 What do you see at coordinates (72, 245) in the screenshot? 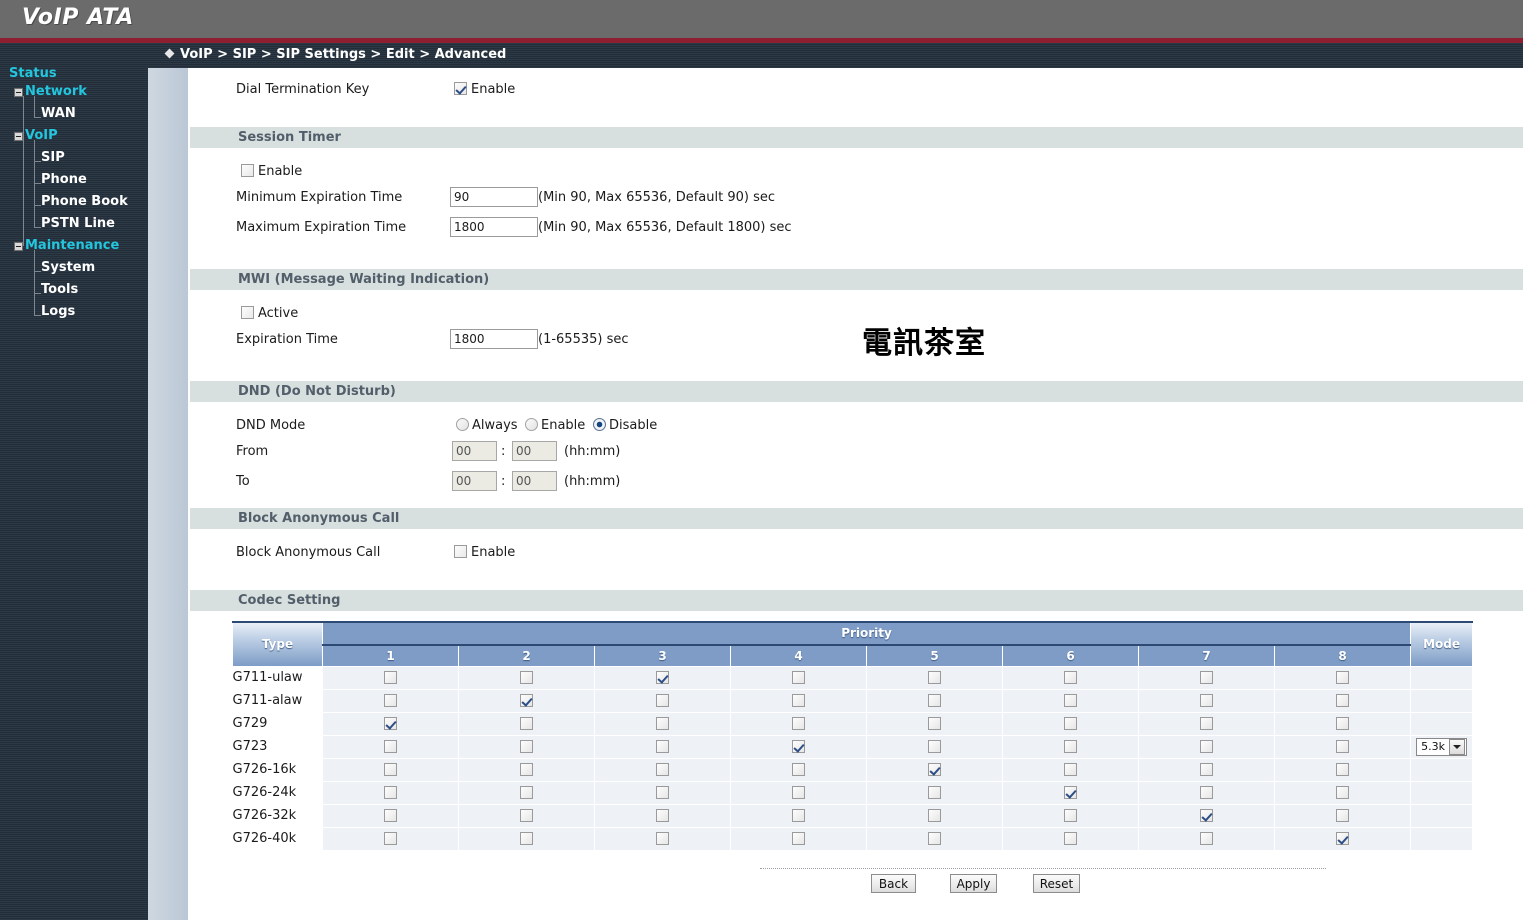
I see `sidebar-item-maintenance: Maintenance` at bounding box center [72, 245].